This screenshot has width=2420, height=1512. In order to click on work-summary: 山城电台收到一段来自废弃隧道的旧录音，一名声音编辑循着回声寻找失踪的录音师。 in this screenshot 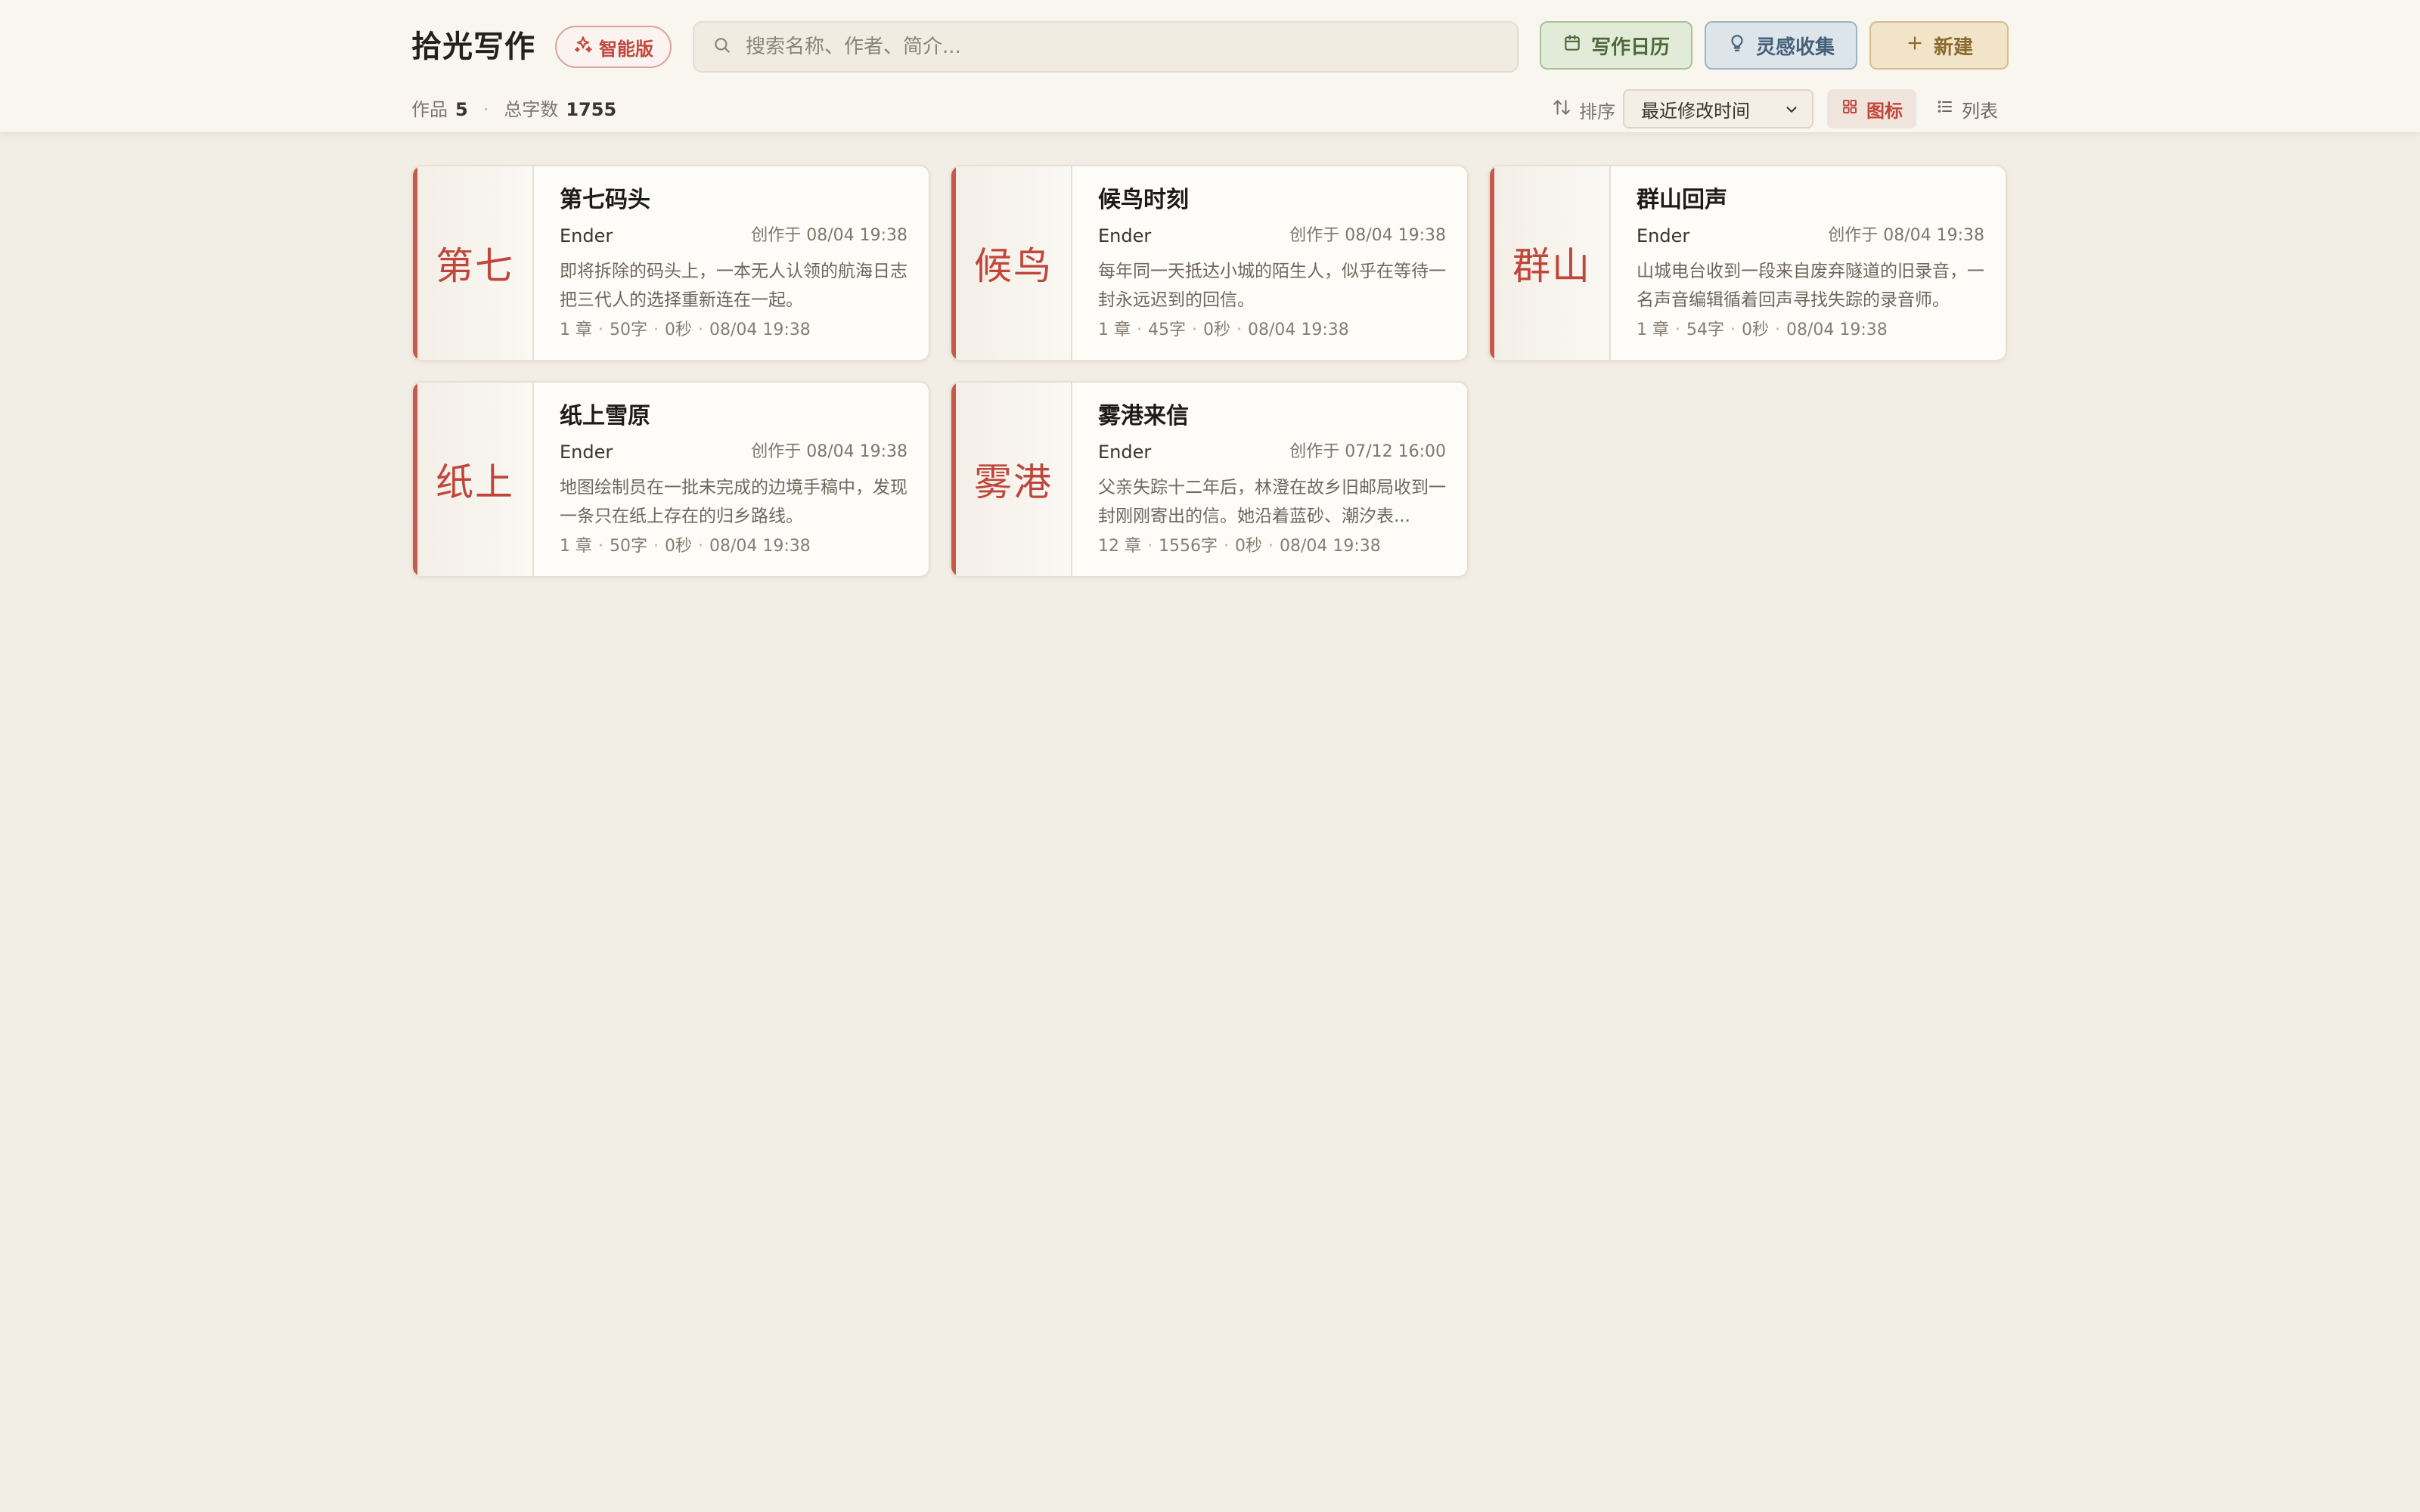, I will do `click(1810, 286)`.